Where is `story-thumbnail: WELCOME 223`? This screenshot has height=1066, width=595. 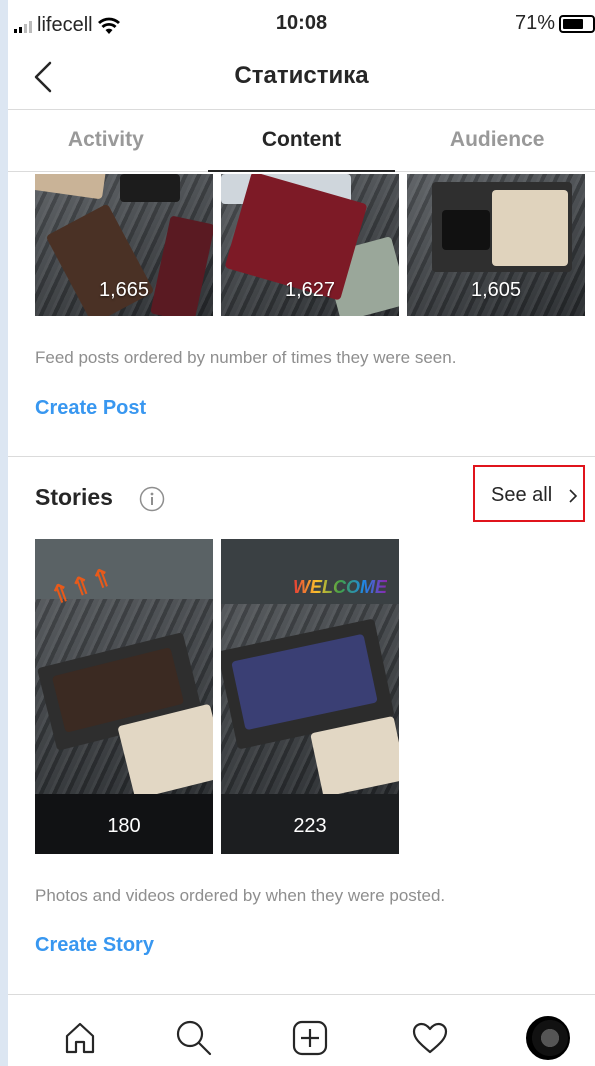 story-thumbnail: WELCOME 223 is located at coordinates (310, 696).